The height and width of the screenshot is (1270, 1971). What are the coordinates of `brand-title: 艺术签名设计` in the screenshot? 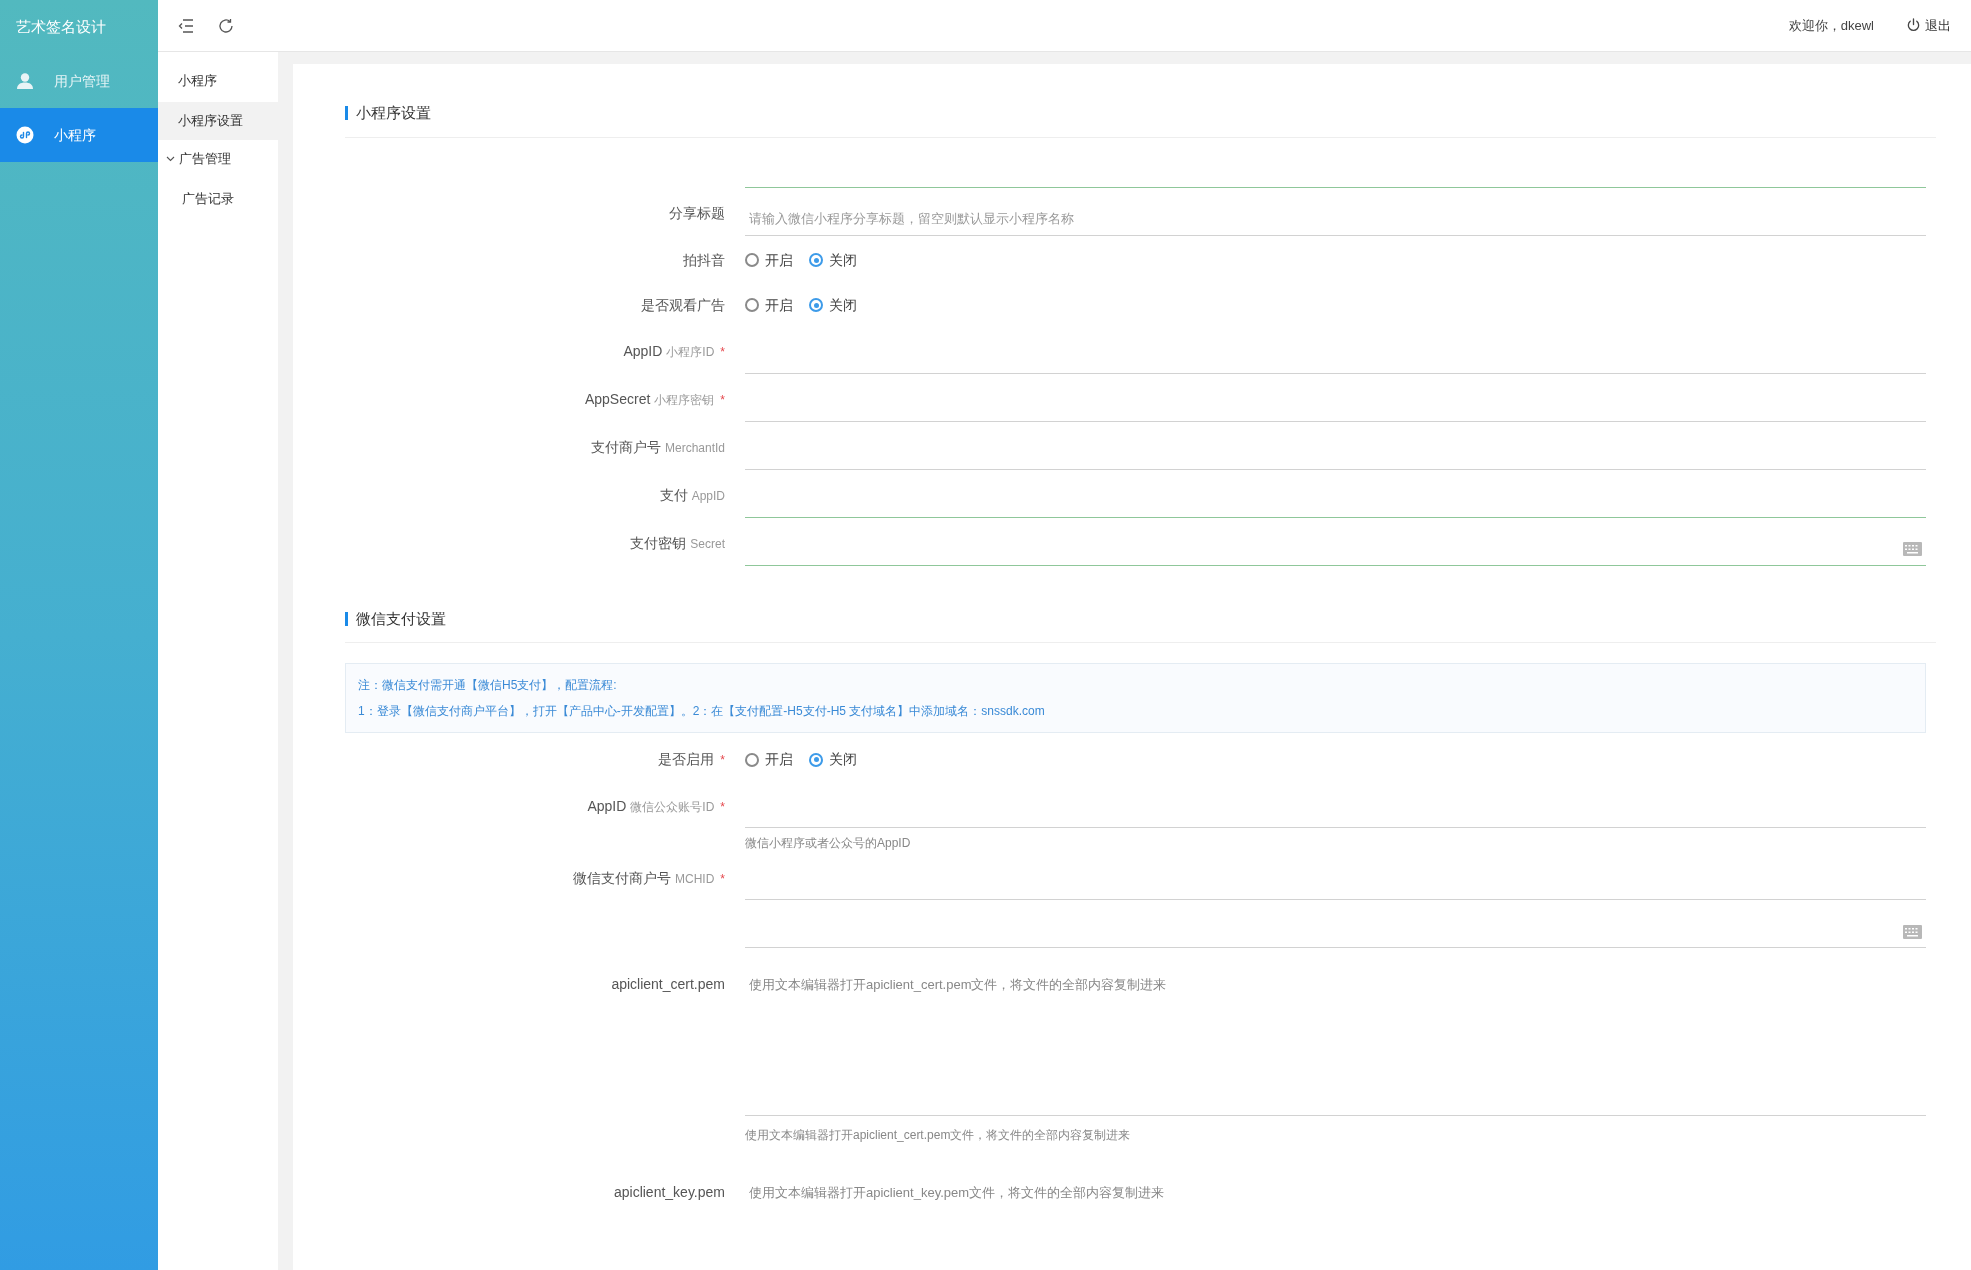 It's located at (61, 26).